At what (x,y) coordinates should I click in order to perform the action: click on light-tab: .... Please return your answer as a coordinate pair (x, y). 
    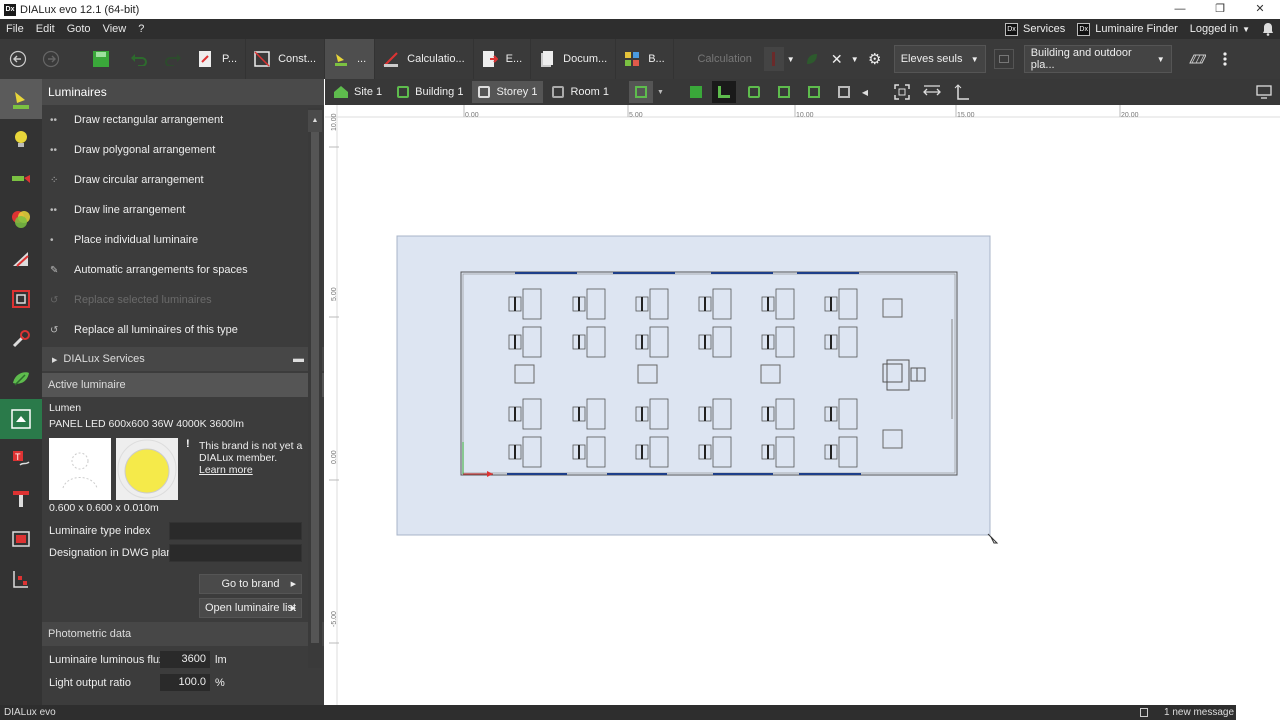
    Looking at the image, I should click on (350, 59).